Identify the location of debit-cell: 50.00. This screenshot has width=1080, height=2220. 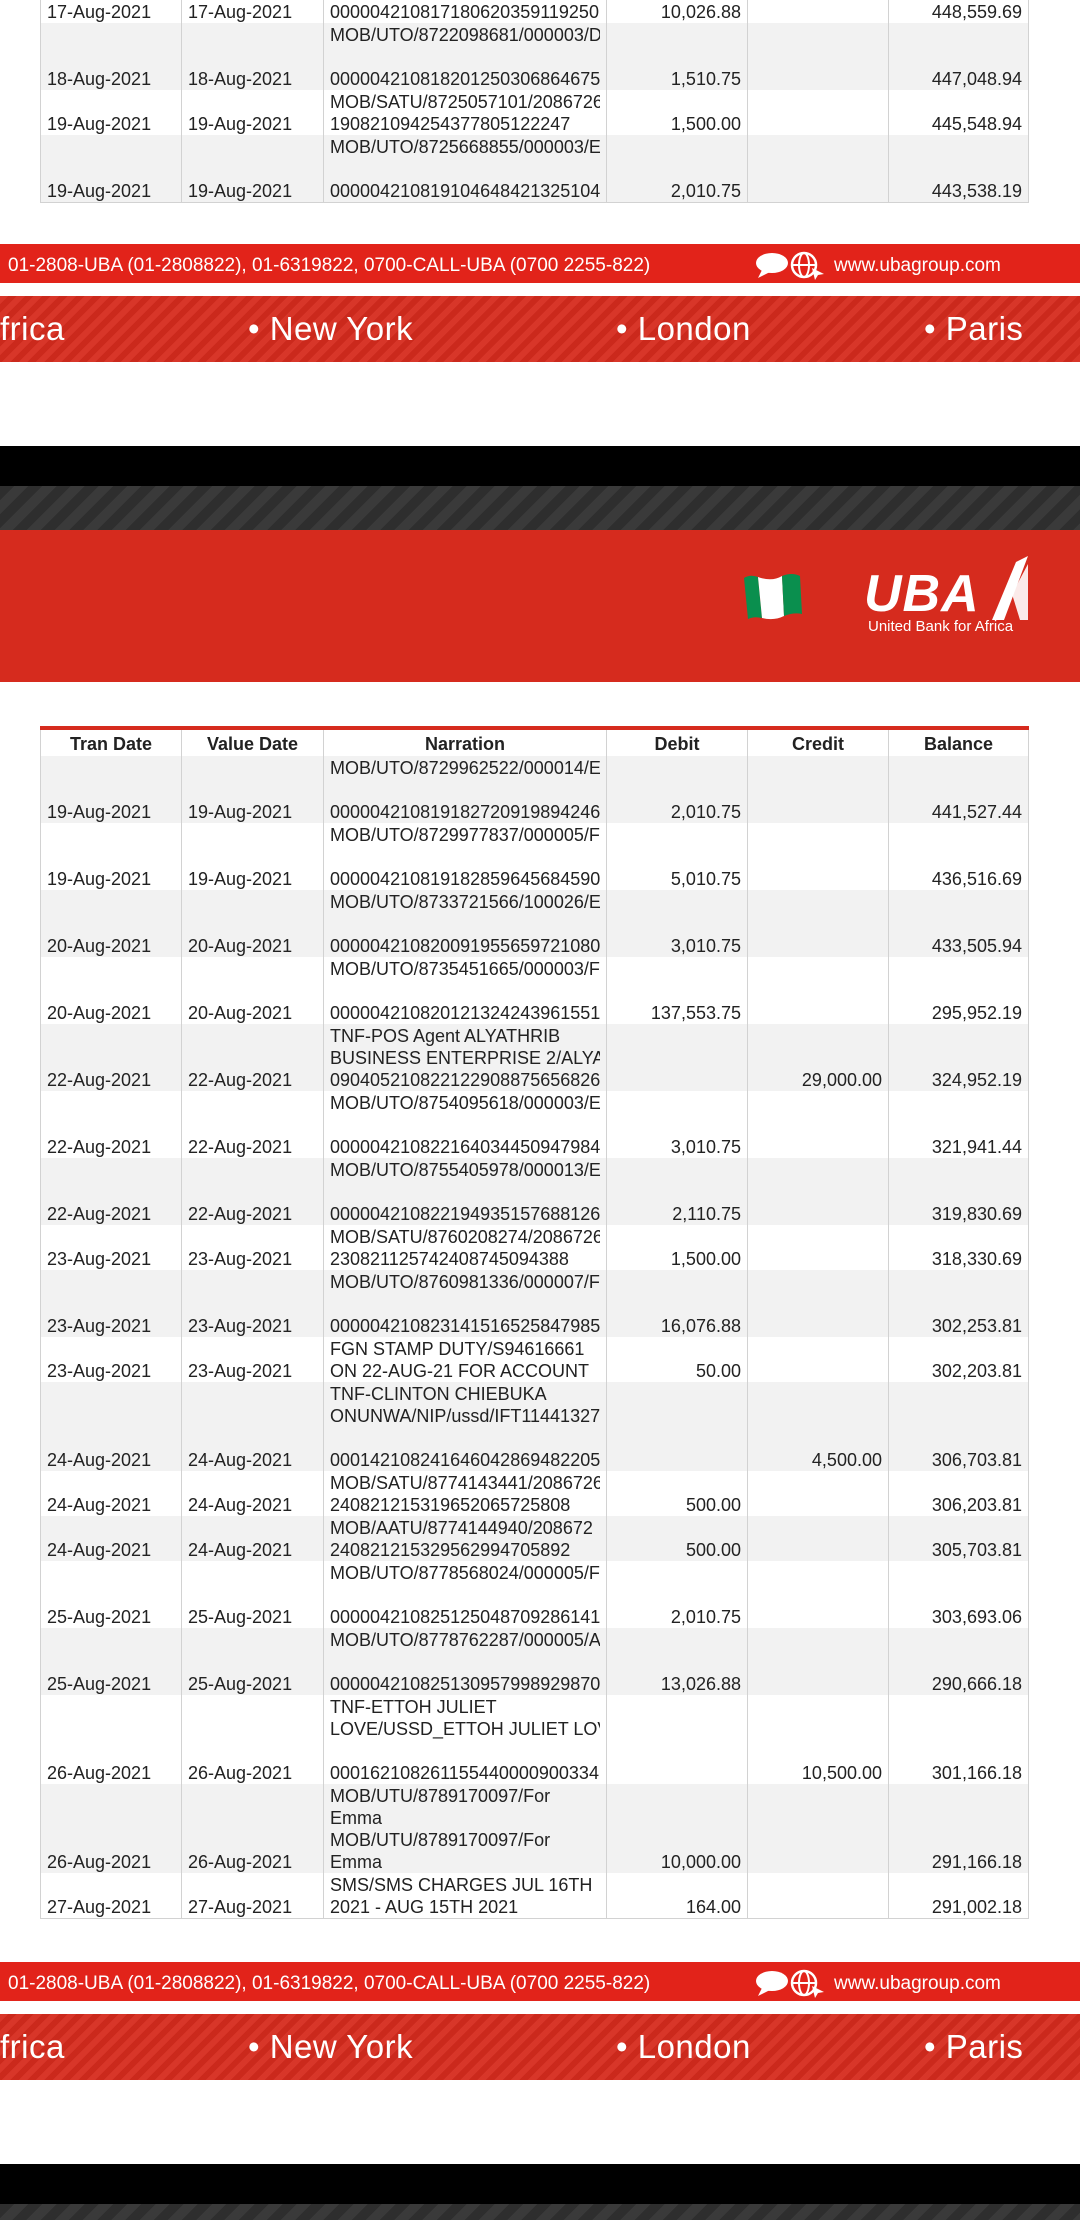
(677, 1359).